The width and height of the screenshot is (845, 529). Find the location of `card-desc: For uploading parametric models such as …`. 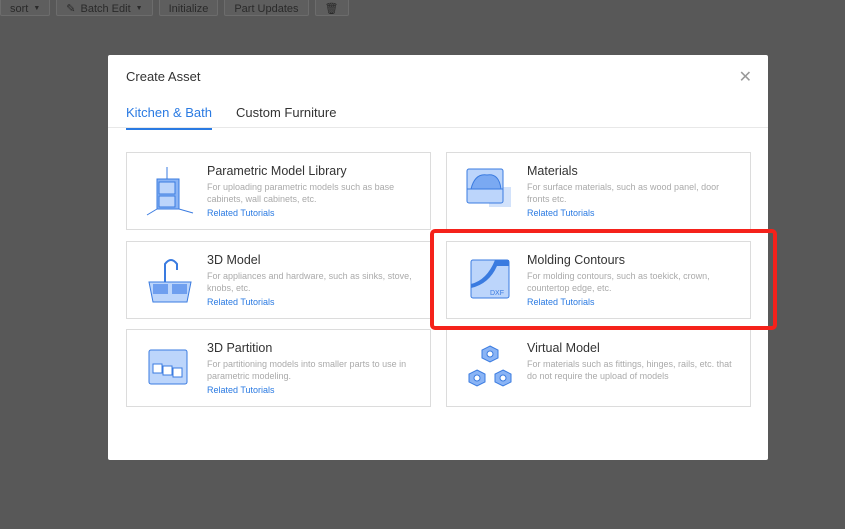

card-desc: For uploading parametric models such as … is located at coordinates (301, 193).